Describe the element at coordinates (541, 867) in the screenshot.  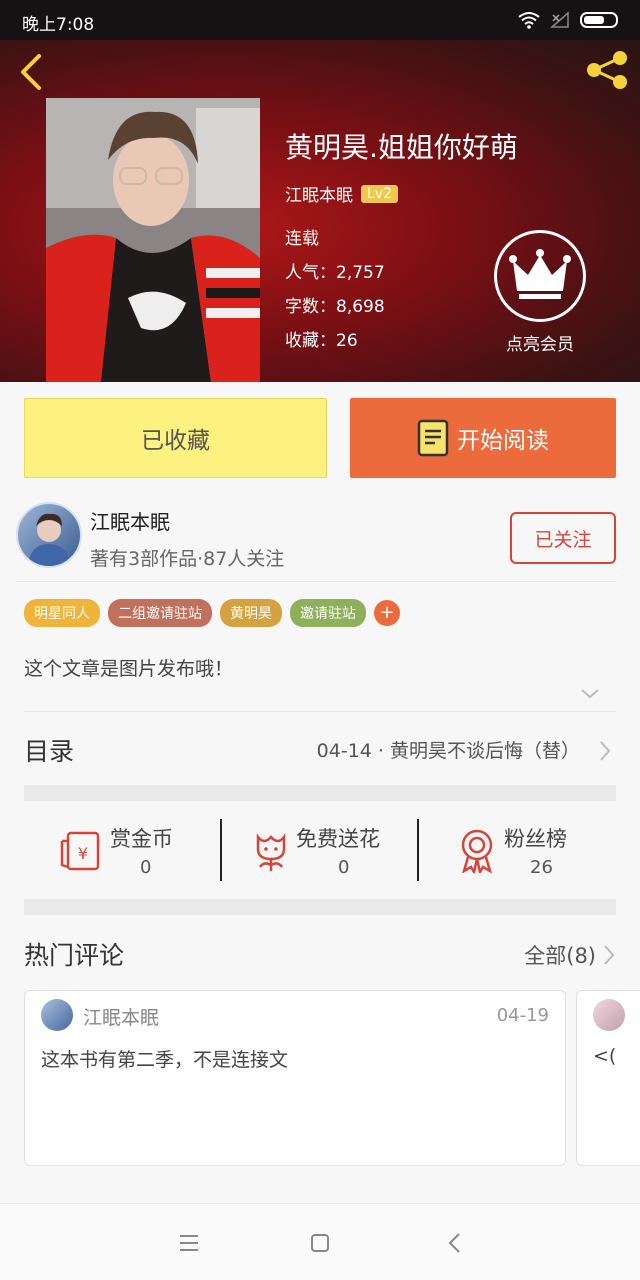
I see `fan-ranking-value: 26` at that location.